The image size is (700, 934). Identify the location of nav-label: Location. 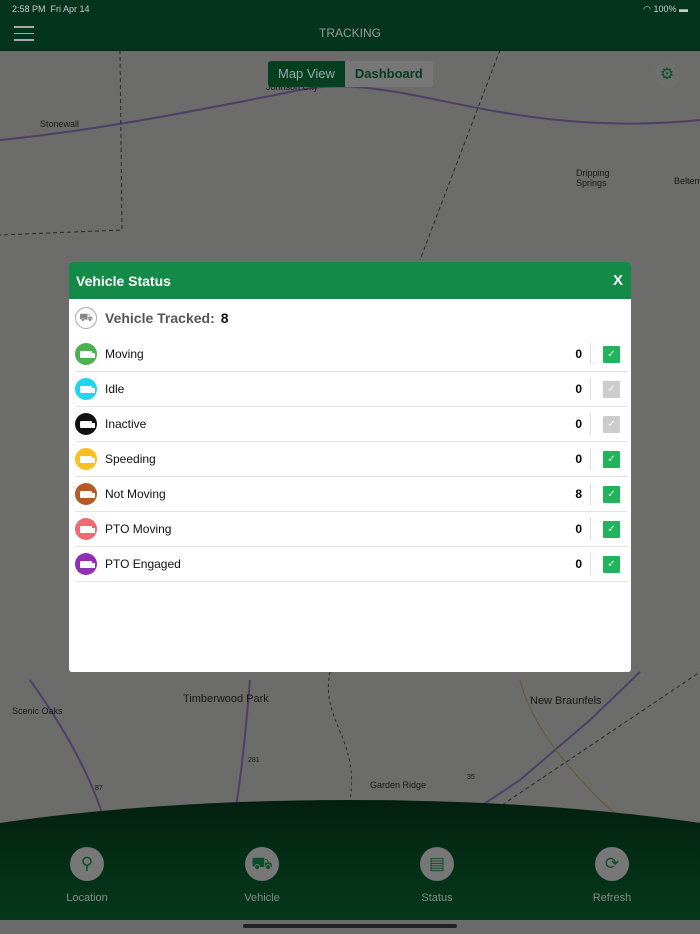
(87, 898).